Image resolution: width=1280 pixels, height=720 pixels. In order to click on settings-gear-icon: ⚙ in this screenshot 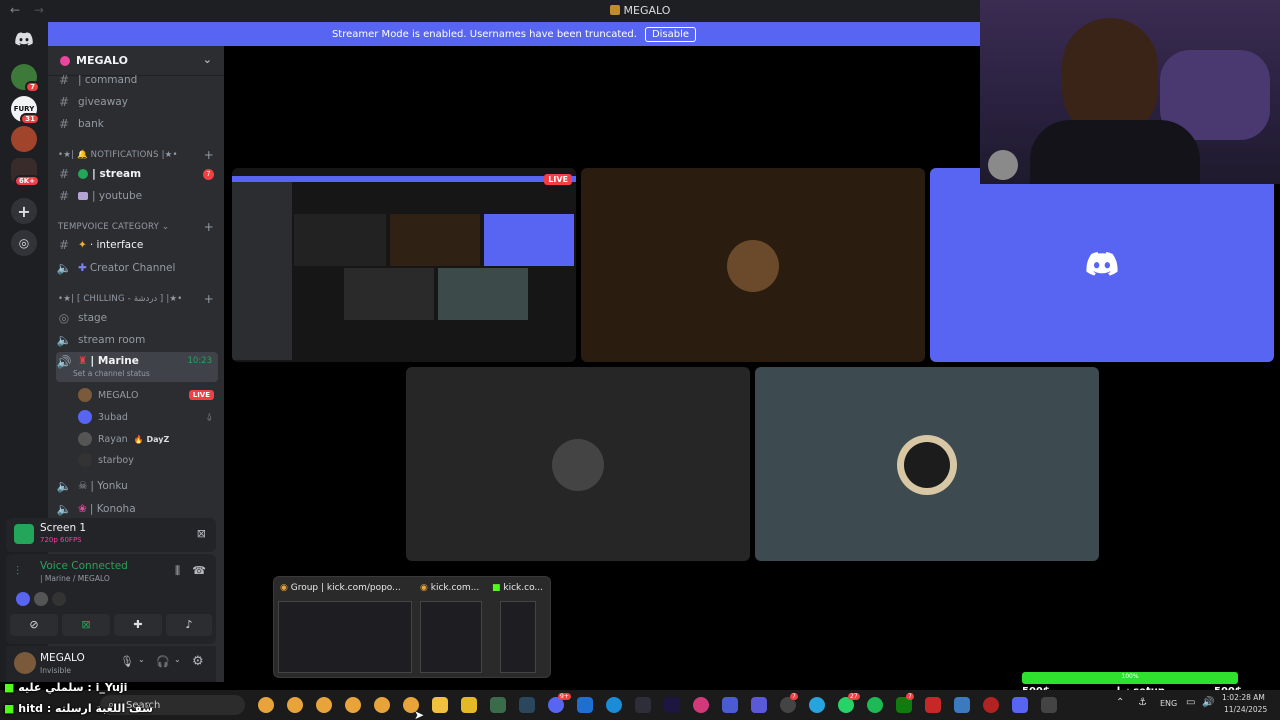, I will do `click(198, 661)`.